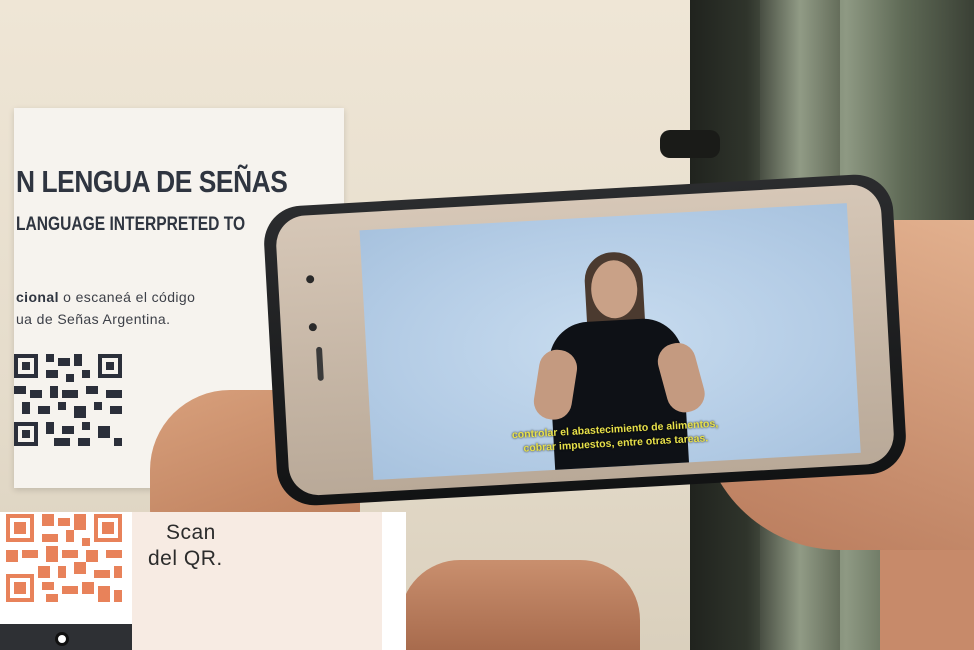 This screenshot has height=650, width=974. What do you see at coordinates (690, 144) in the screenshot?
I see `door-handle` at bounding box center [690, 144].